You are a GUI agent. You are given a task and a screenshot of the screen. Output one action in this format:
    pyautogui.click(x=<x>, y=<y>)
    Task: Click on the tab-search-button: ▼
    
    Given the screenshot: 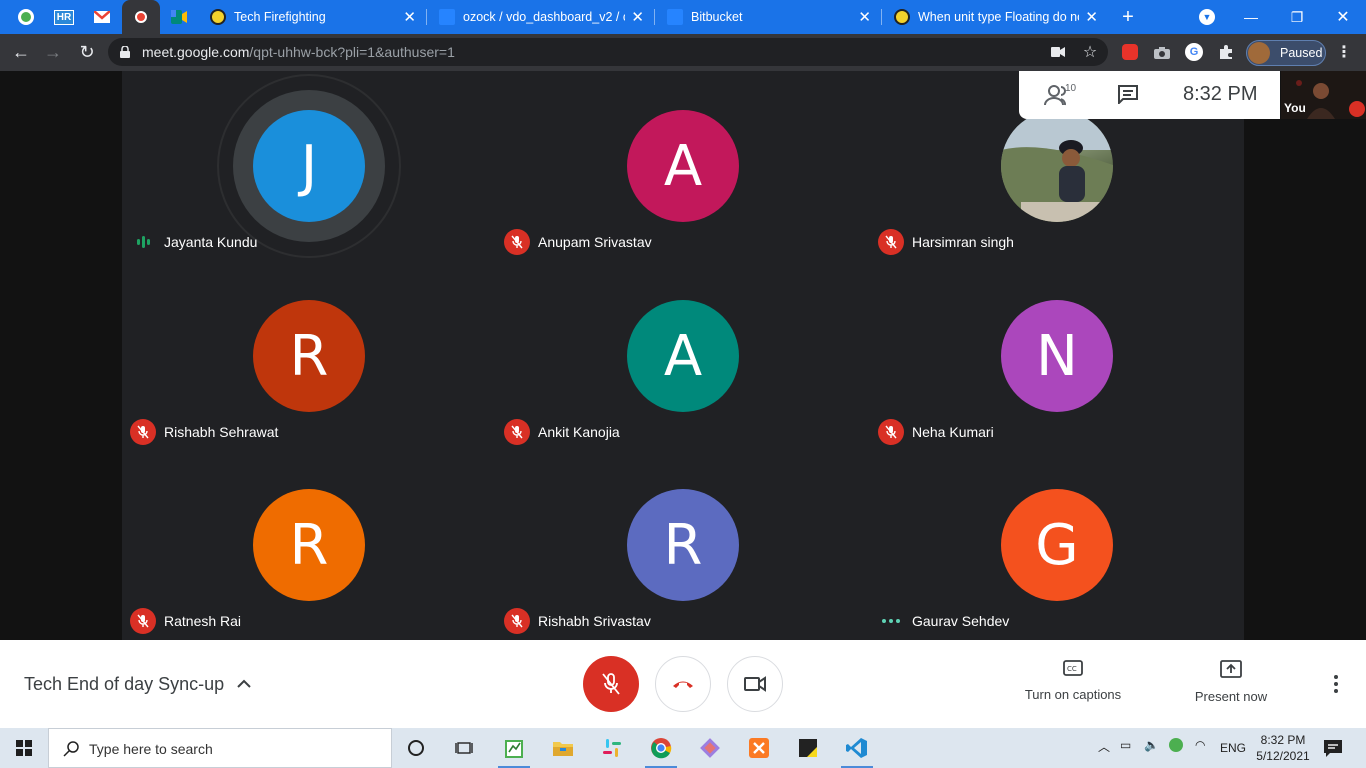 What is the action you would take?
    pyautogui.click(x=1207, y=17)
    